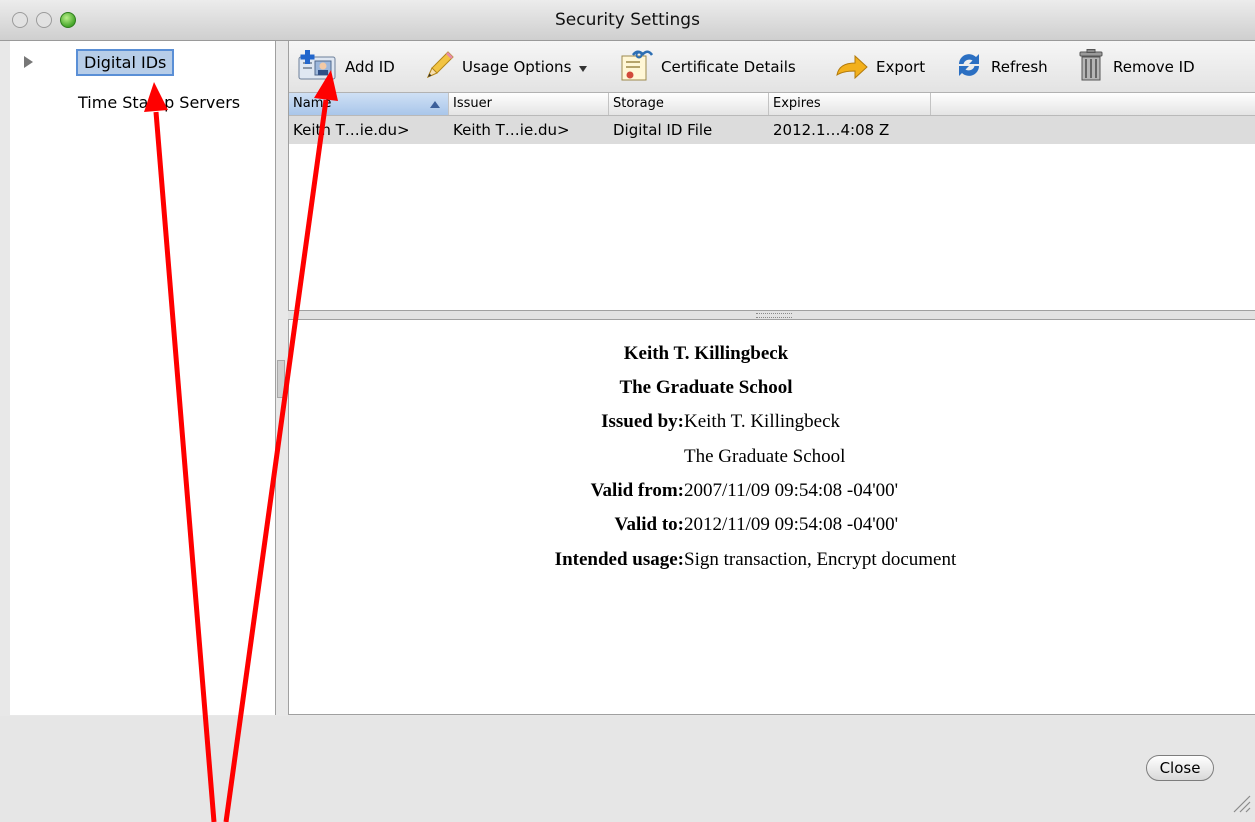 The image size is (1255, 822). I want to click on refresh-icon, so click(969, 67).